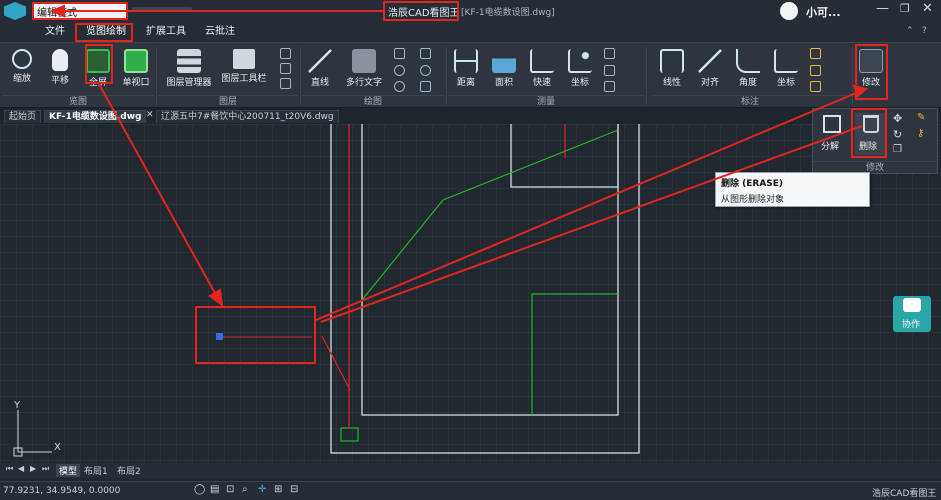 The width and height of the screenshot is (941, 500). I want to click on edit-pen-icon: ✎, so click(921, 117).